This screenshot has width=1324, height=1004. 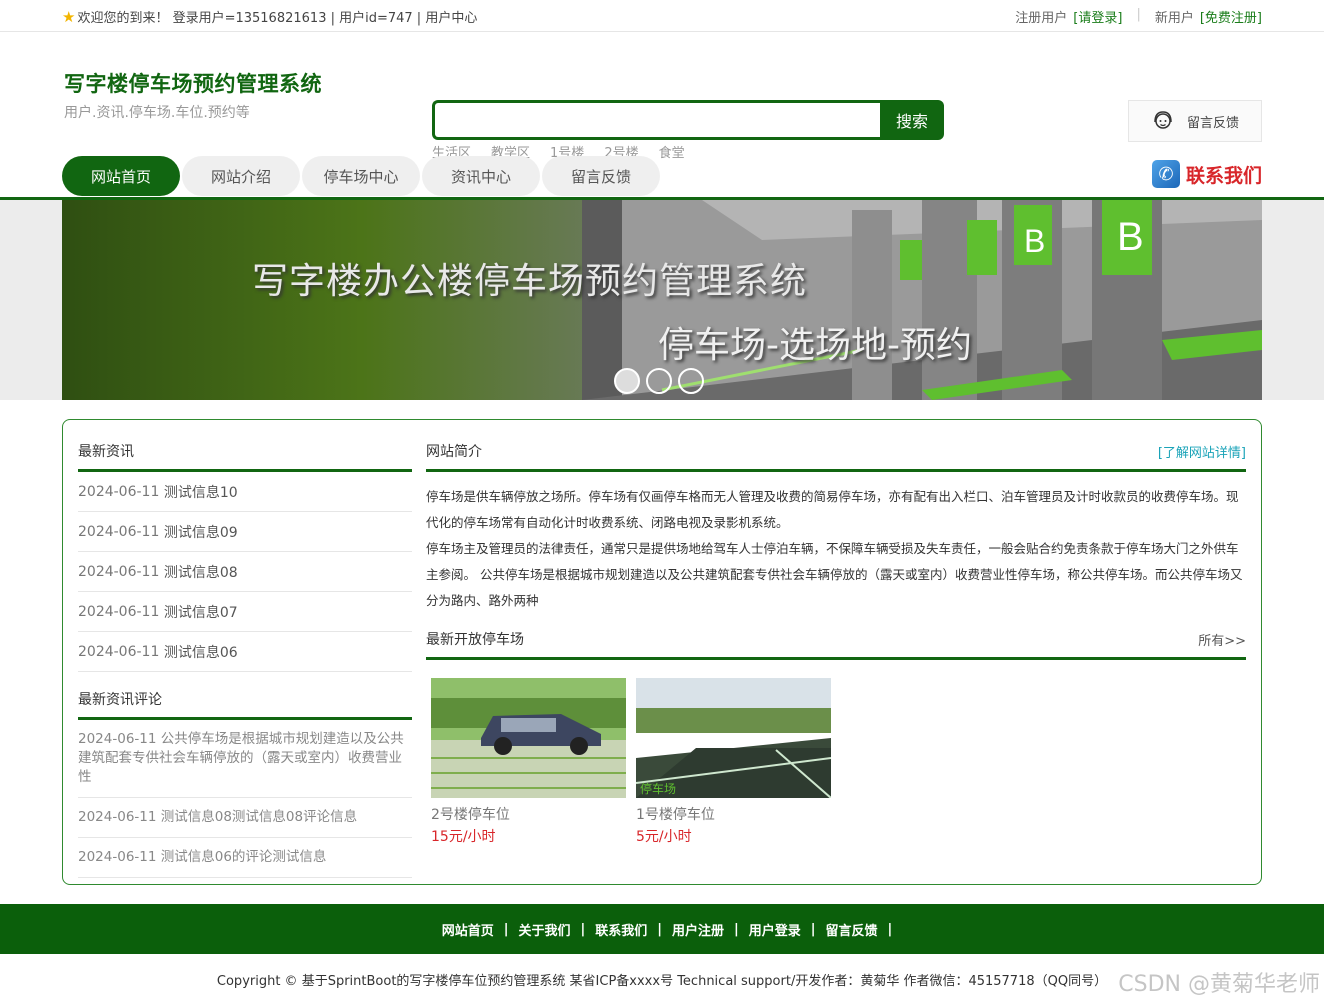 What do you see at coordinates (544, 929) in the screenshot?
I see `footer-link: 关于我们` at bounding box center [544, 929].